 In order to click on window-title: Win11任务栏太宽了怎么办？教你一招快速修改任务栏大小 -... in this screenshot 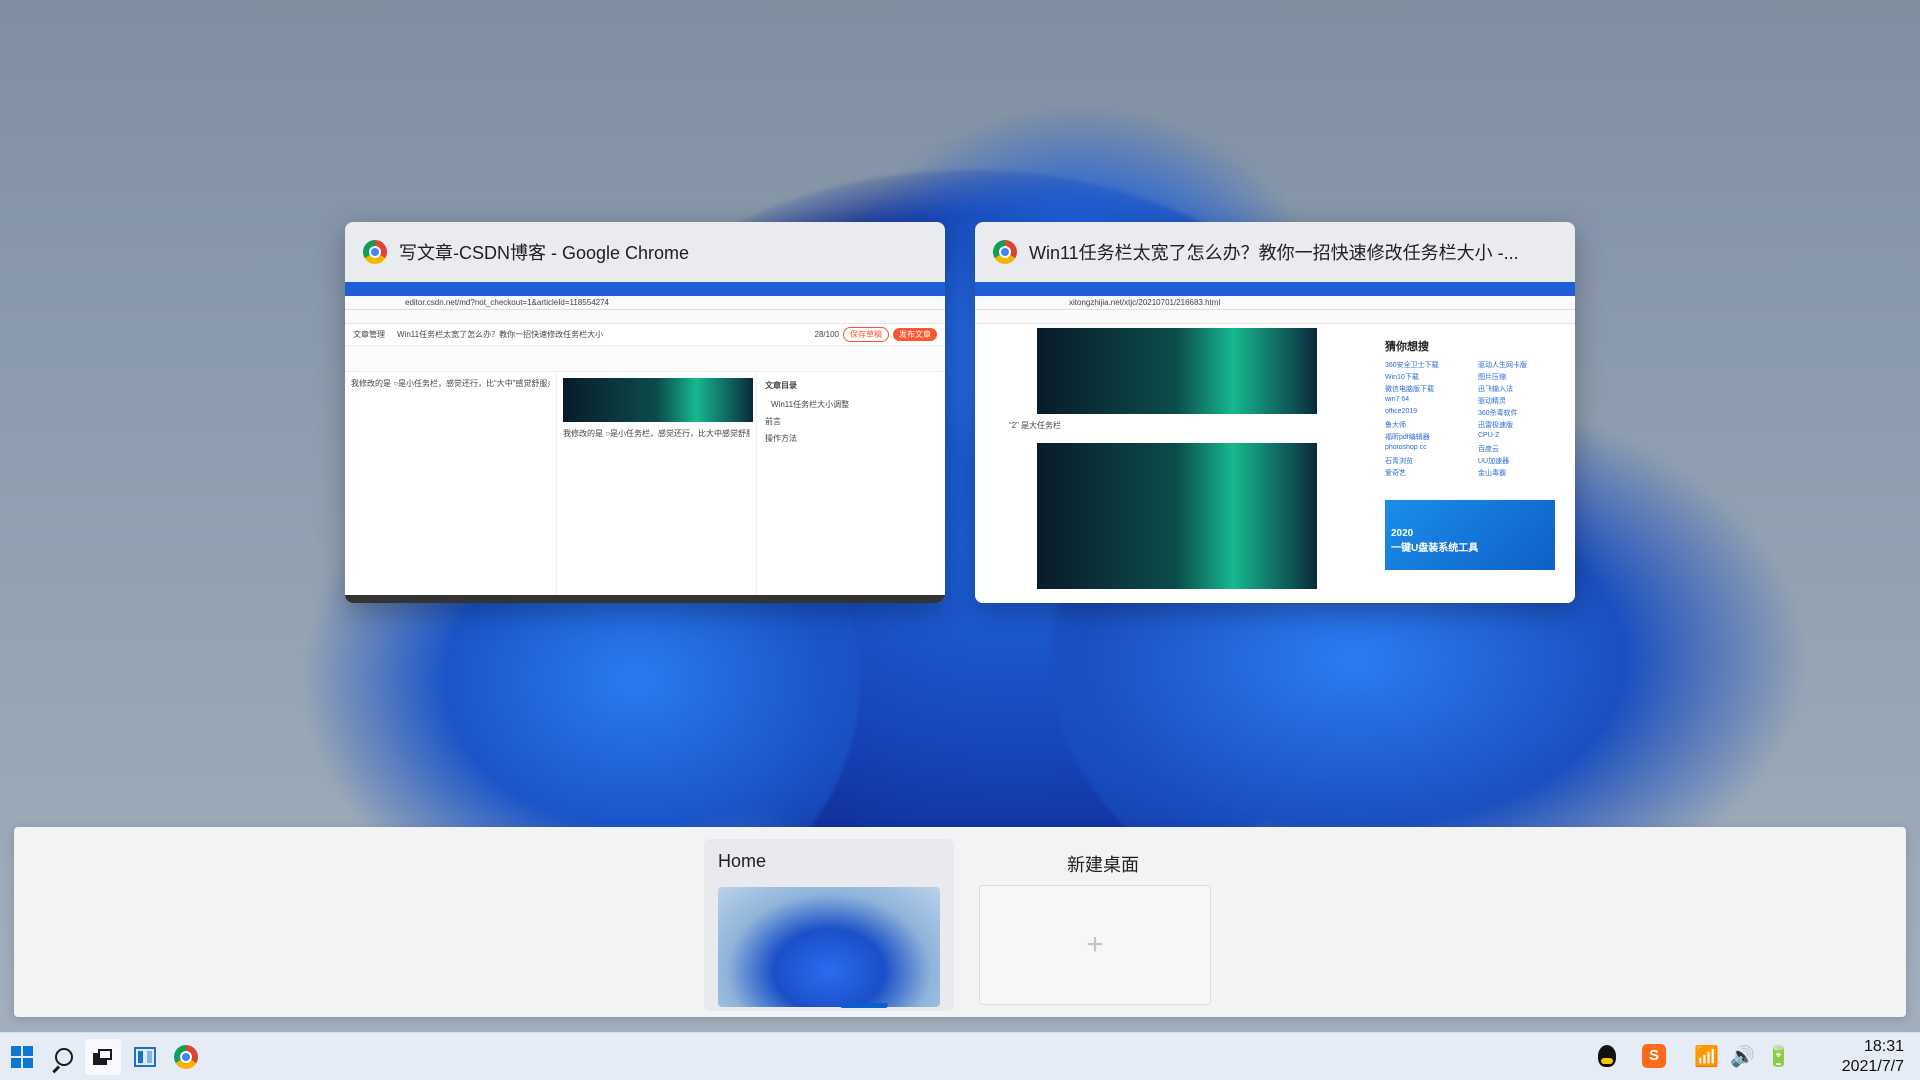, I will do `click(1274, 253)`.